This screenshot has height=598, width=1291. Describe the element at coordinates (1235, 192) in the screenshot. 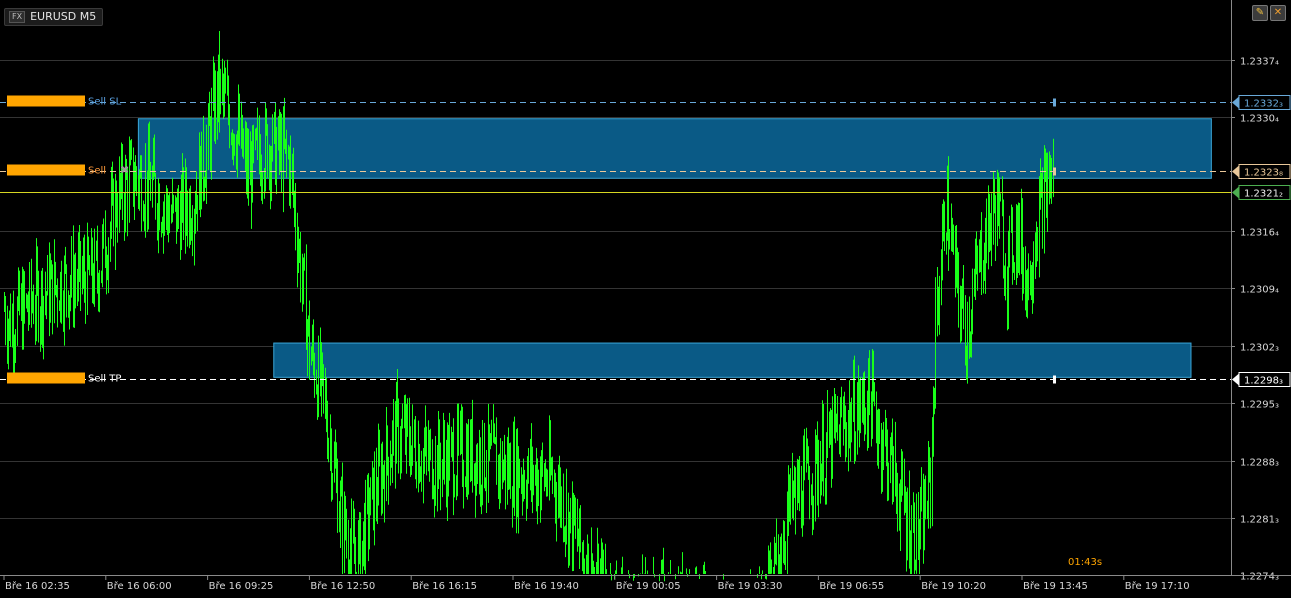

I see `bid-price-arrow` at that location.